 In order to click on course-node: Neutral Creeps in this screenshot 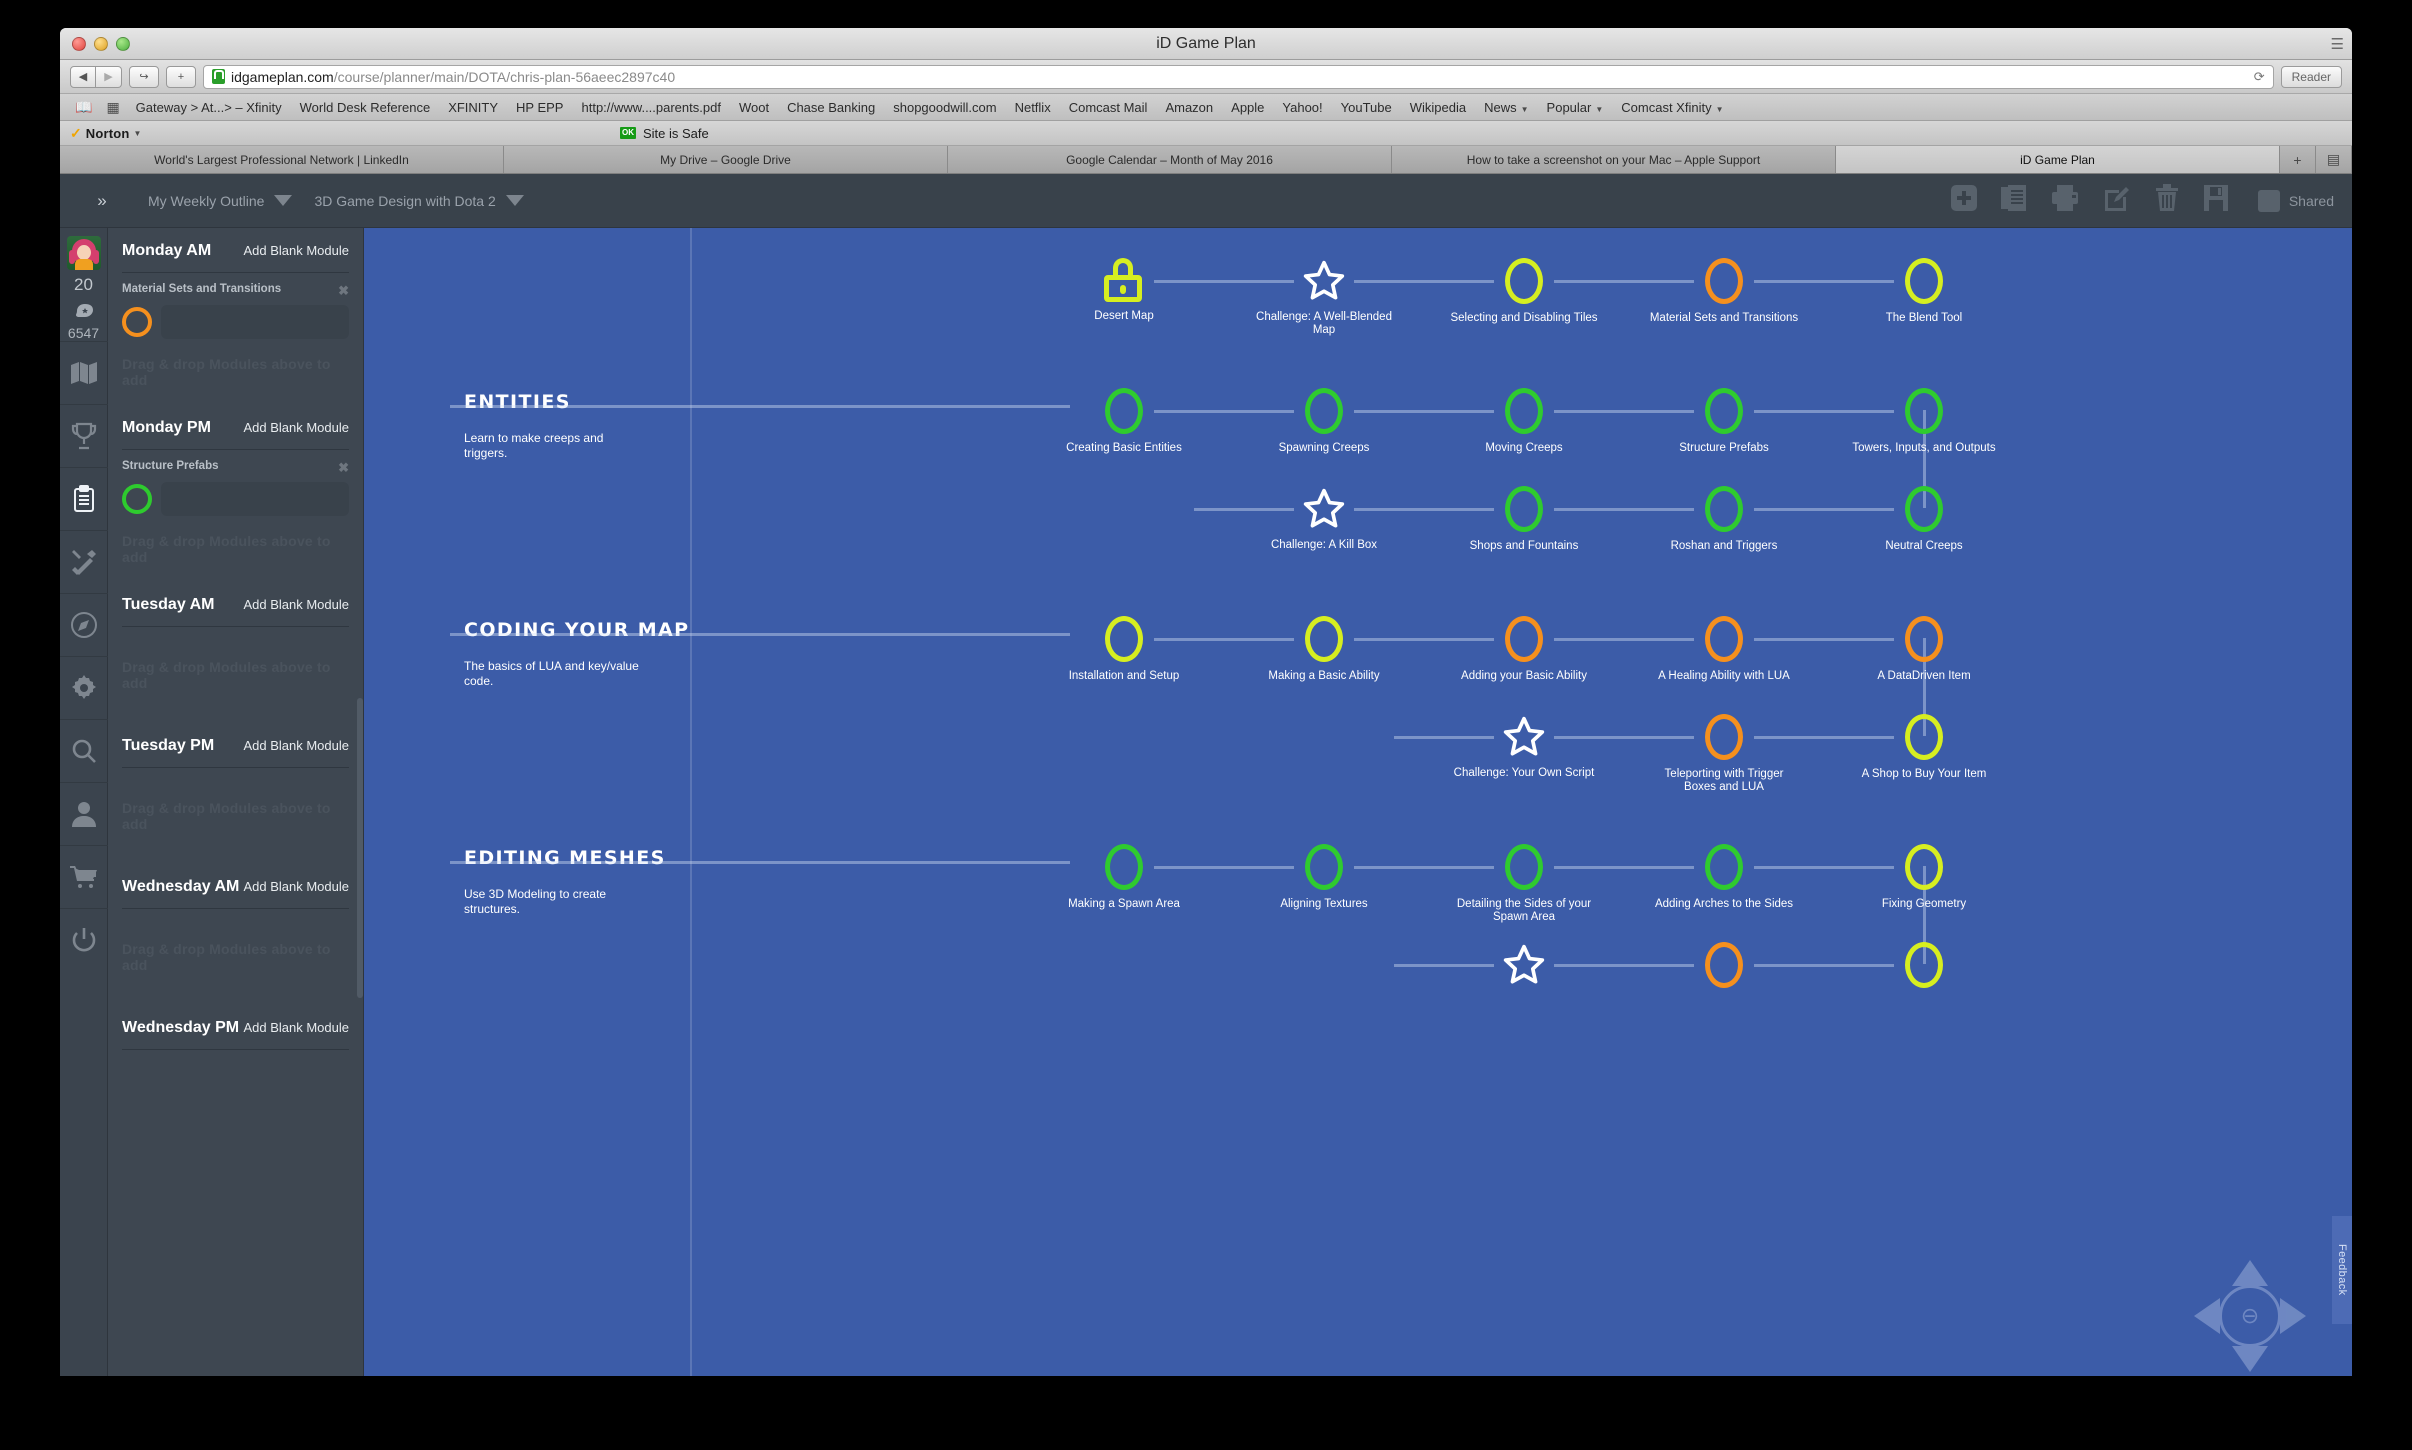, I will do `click(1924, 519)`.